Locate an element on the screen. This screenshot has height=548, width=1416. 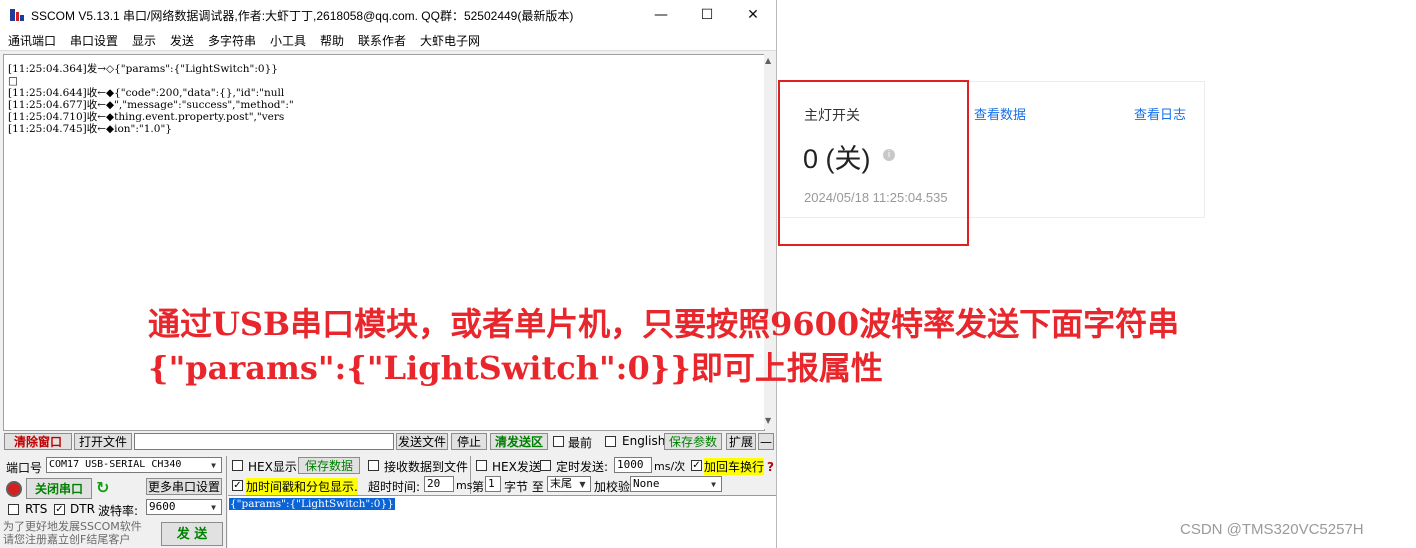
close-port-button: 关闭串口 is located at coordinates (59, 488).